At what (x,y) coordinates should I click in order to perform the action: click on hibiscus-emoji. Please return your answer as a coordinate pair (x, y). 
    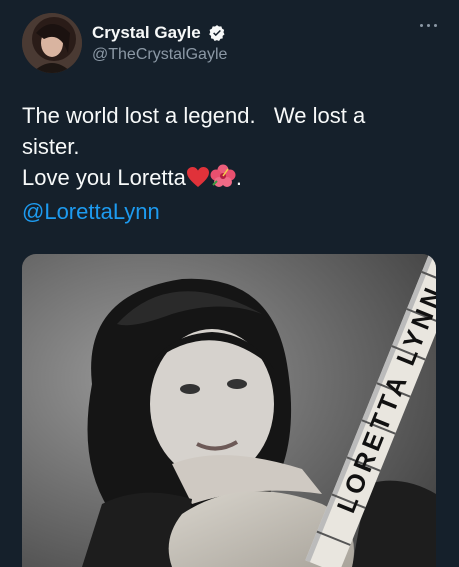
    Looking at the image, I should click on (223, 180).